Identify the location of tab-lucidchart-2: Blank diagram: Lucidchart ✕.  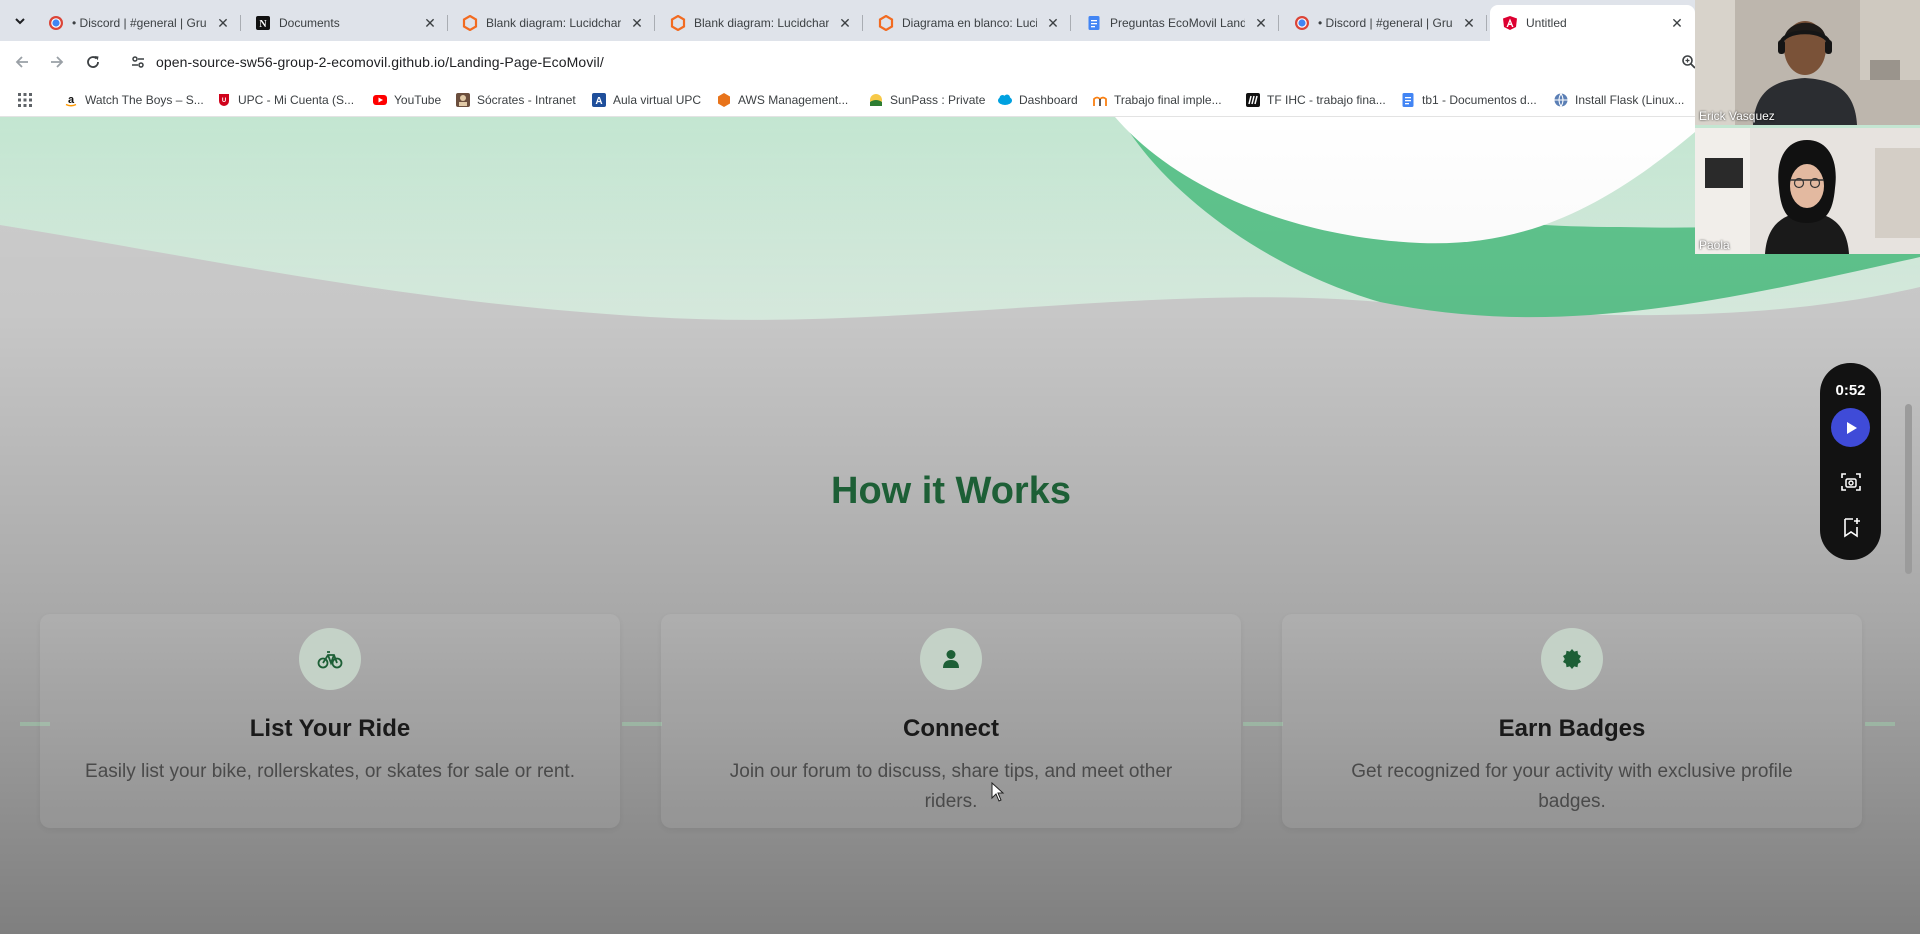
(760, 23).